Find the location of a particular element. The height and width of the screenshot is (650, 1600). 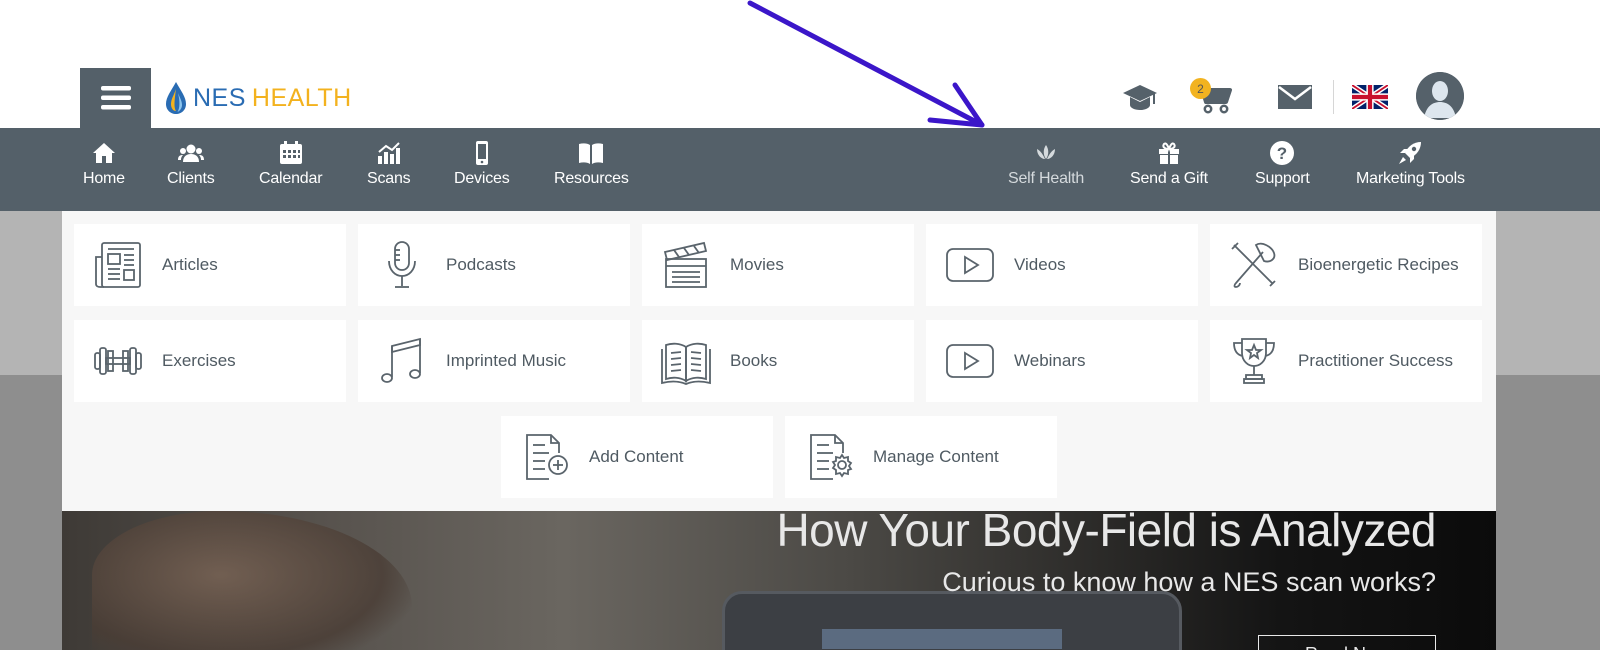

menu-item-exercises: Exercises is located at coordinates (210, 361).